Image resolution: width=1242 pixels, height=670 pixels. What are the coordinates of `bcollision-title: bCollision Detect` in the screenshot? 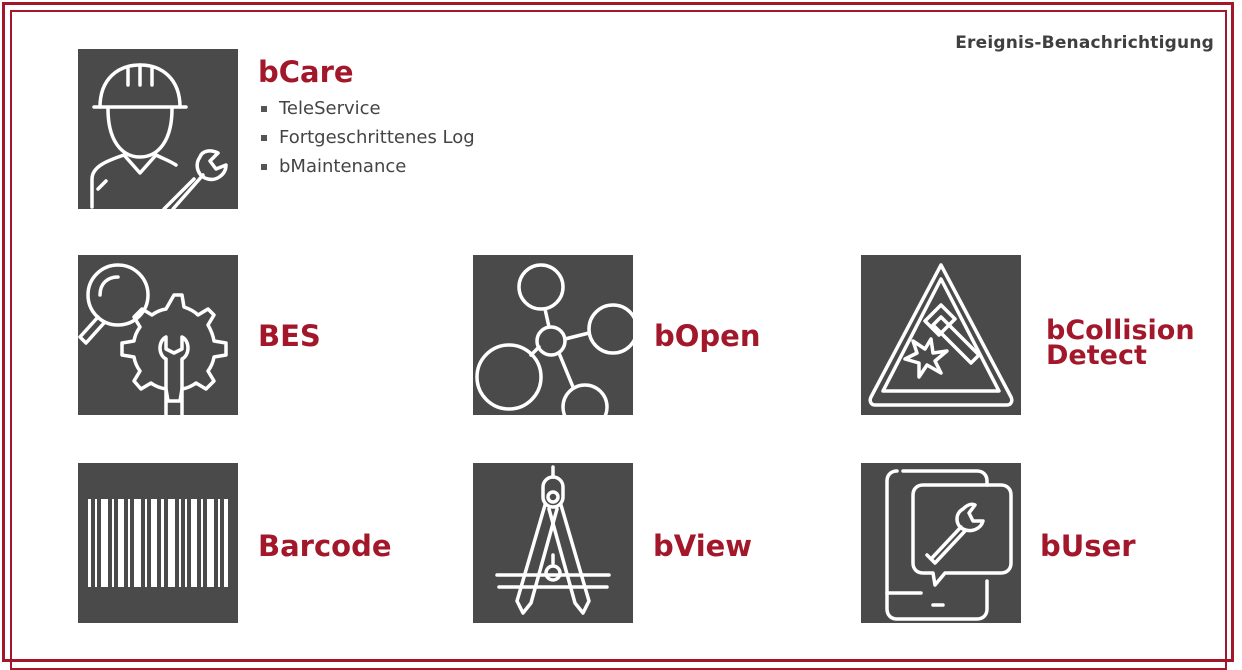 It's located at (1120, 344).